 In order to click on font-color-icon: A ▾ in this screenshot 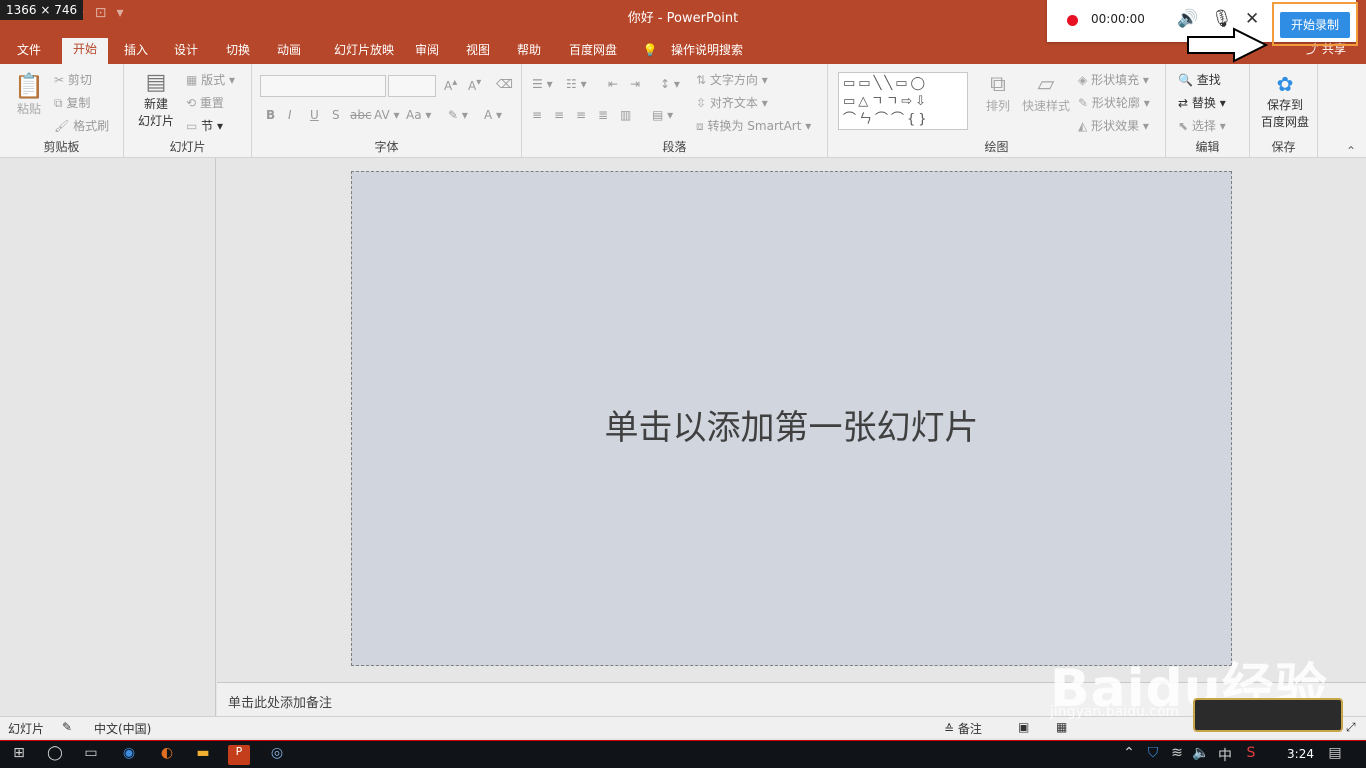, I will do `click(493, 115)`.